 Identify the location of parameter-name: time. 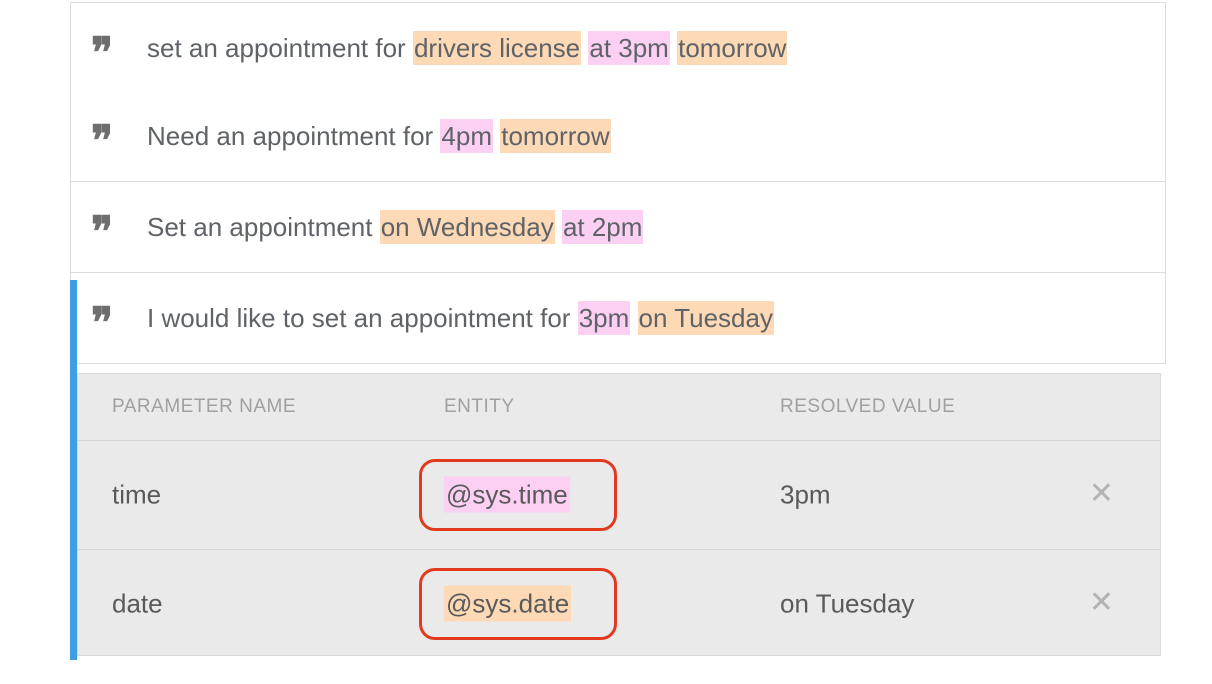
(136, 495).